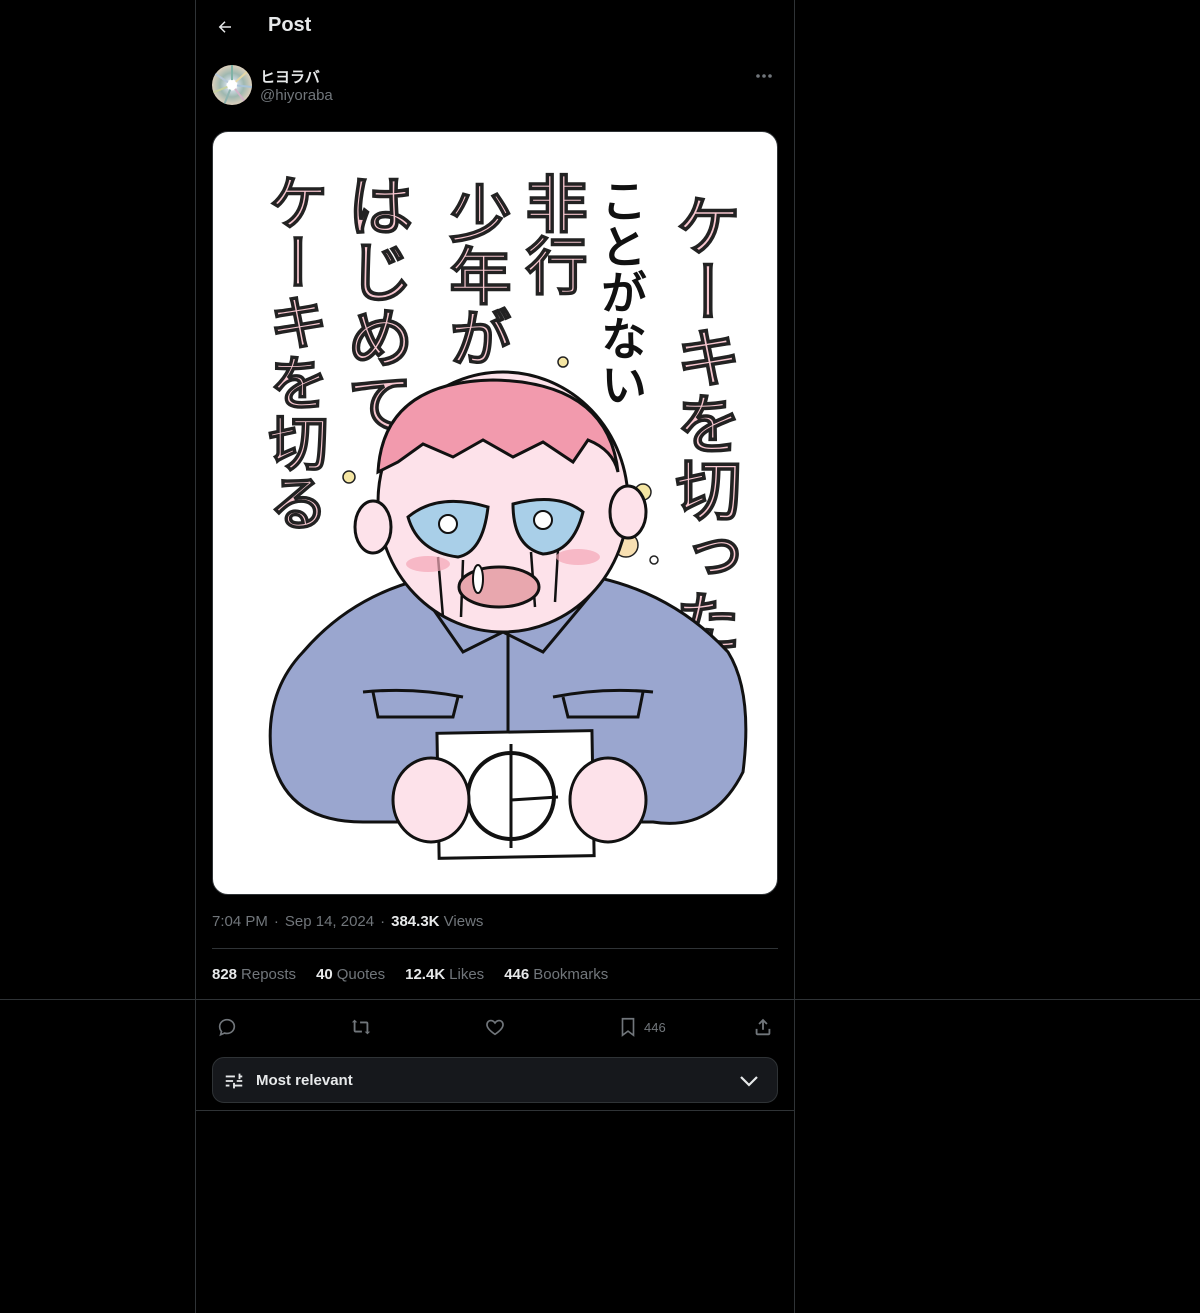 The width and height of the screenshot is (1200, 1313). Describe the element at coordinates (361, 974) in the screenshot. I see `quotes-label: Quotes` at that location.